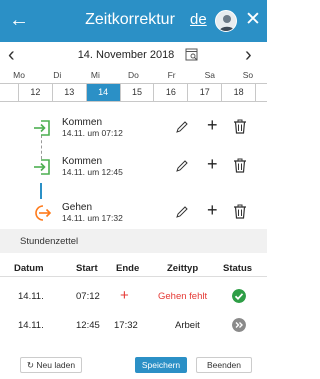 The height and width of the screenshot is (379, 320). What do you see at coordinates (209, 75) in the screenshot?
I see `weekday-label: Sa` at bounding box center [209, 75].